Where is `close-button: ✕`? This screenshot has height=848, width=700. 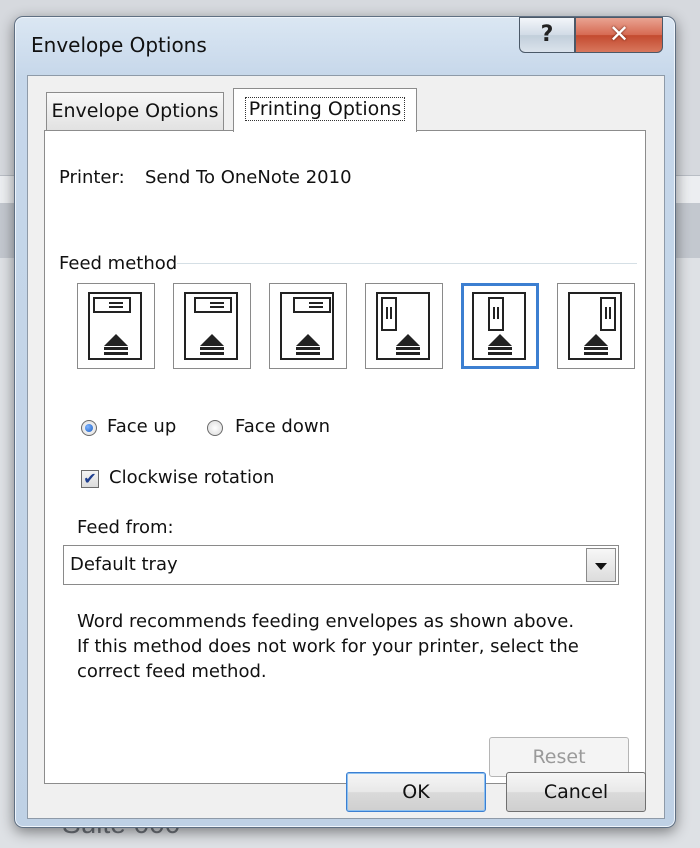 close-button: ✕ is located at coordinates (619, 35).